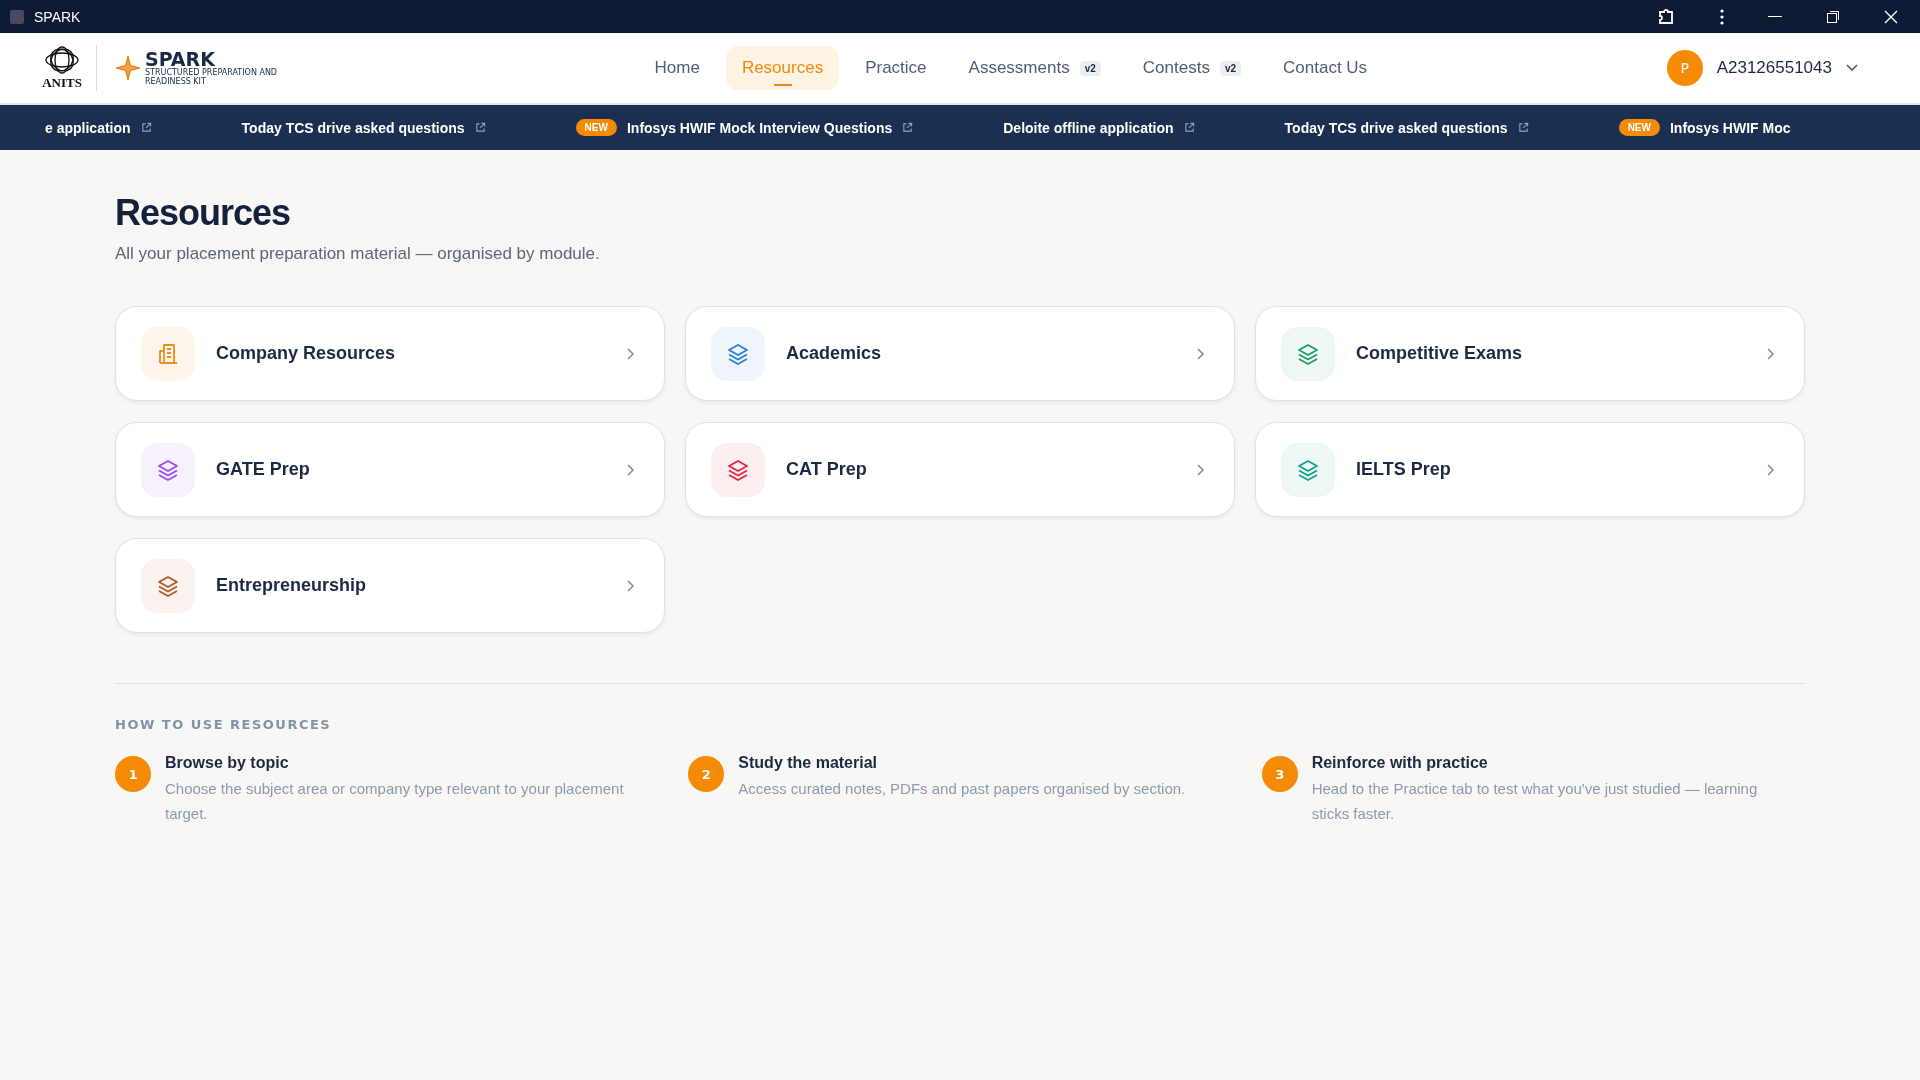 Image resolution: width=1920 pixels, height=1080 pixels. I want to click on step-title: Reinforce with practice, so click(1400, 763).